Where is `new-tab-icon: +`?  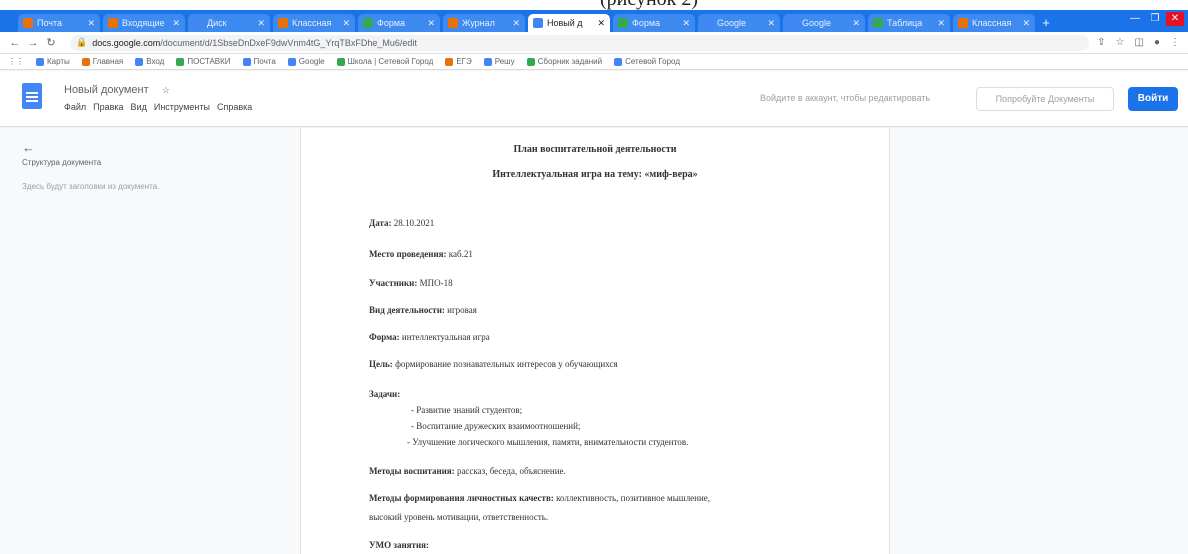
new-tab-icon: + is located at coordinates (1046, 23).